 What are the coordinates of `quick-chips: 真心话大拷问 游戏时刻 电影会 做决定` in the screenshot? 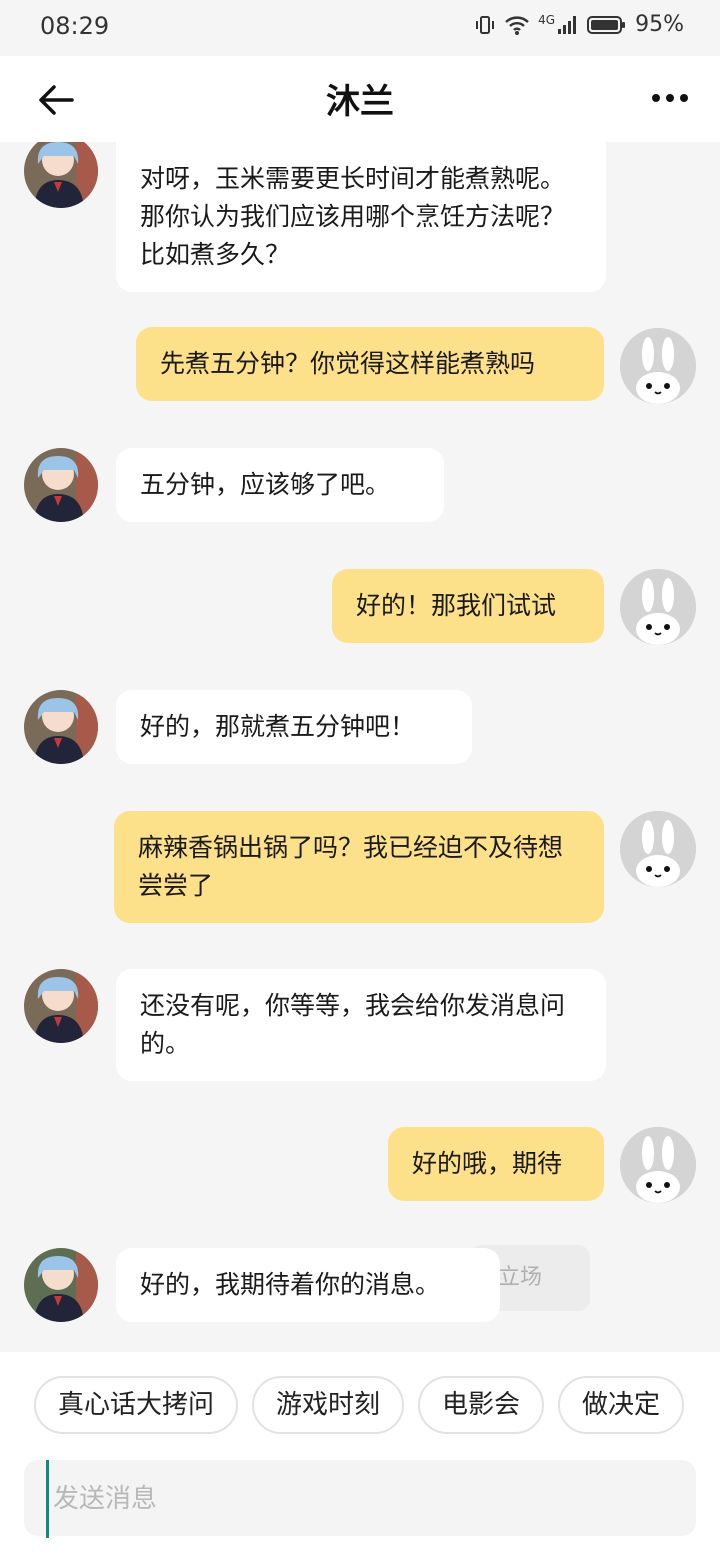 It's located at (359, 1405).